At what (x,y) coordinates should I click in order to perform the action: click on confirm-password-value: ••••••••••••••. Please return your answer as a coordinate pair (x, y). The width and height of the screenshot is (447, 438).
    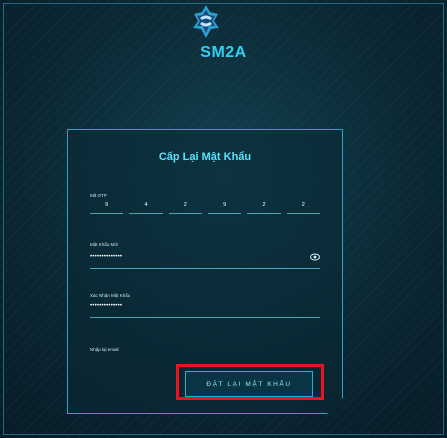
    Looking at the image, I should click on (106, 306).